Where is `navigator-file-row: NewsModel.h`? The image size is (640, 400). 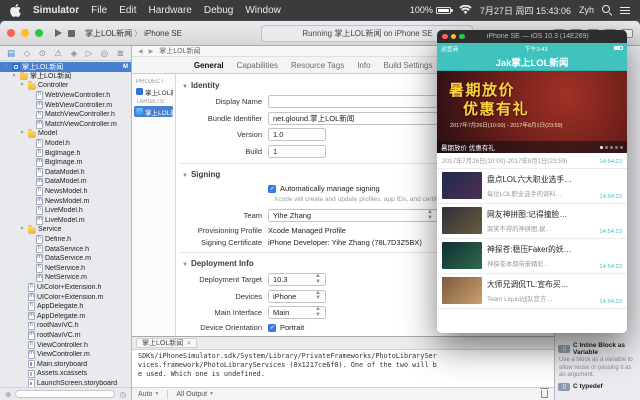
navigator-file-row: NewsModel.h is located at coordinates (65, 192).